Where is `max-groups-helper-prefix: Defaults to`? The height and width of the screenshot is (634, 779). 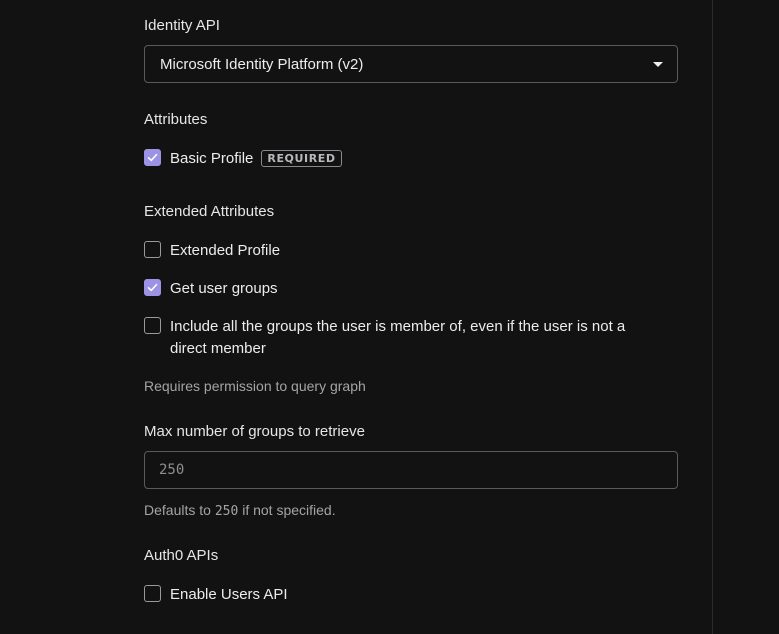 max-groups-helper-prefix: Defaults to is located at coordinates (179, 510).